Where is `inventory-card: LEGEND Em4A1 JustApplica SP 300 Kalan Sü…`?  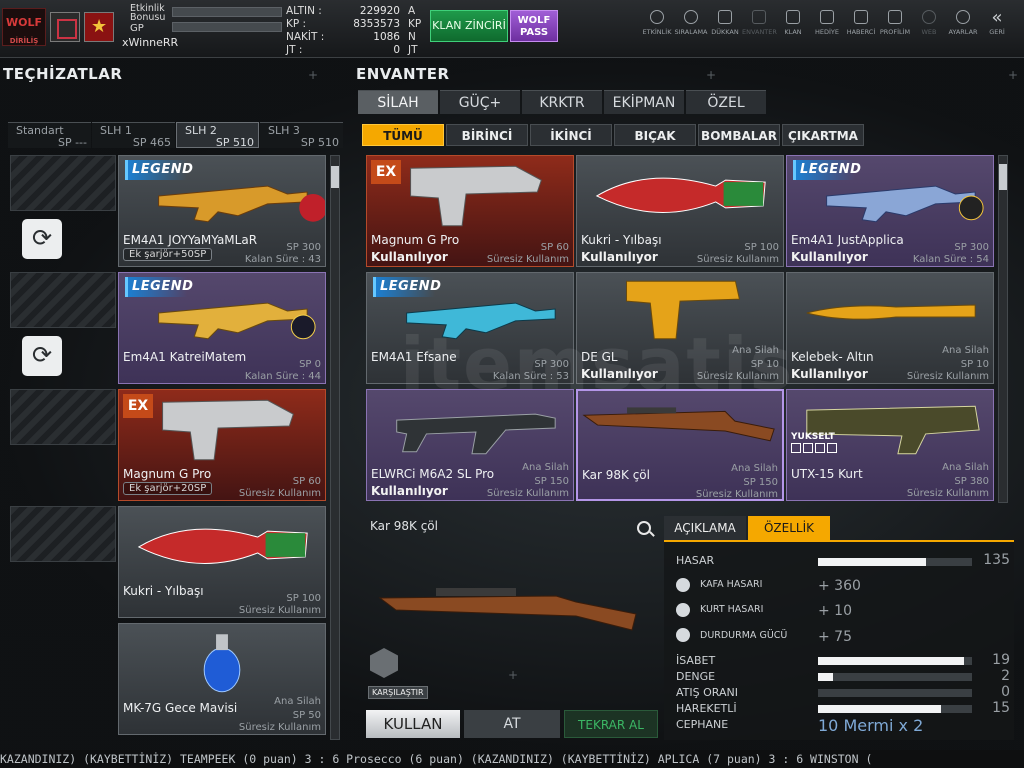
inventory-card: LEGEND Em4A1 JustApplica SP 300 Kalan Sü… is located at coordinates (890, 211).